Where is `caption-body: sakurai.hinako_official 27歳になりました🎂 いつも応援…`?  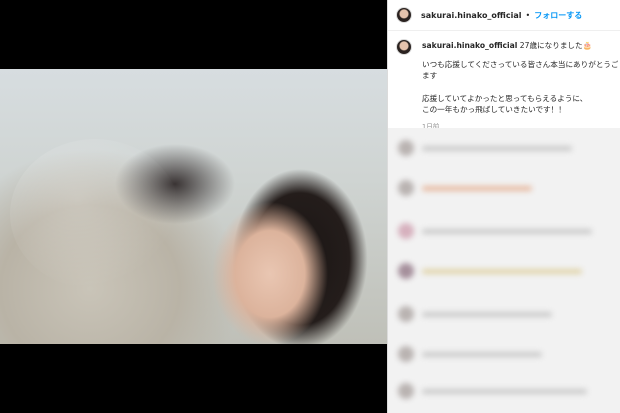
caption-body: sakurai.hinako_official 27歳になりました🎂 いつも応援… is located at coordinates (520, 86).